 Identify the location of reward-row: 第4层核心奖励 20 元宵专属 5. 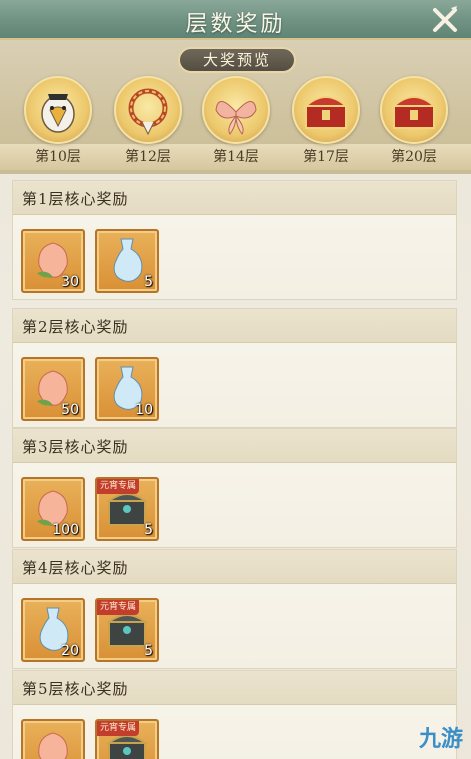
(234, 609).